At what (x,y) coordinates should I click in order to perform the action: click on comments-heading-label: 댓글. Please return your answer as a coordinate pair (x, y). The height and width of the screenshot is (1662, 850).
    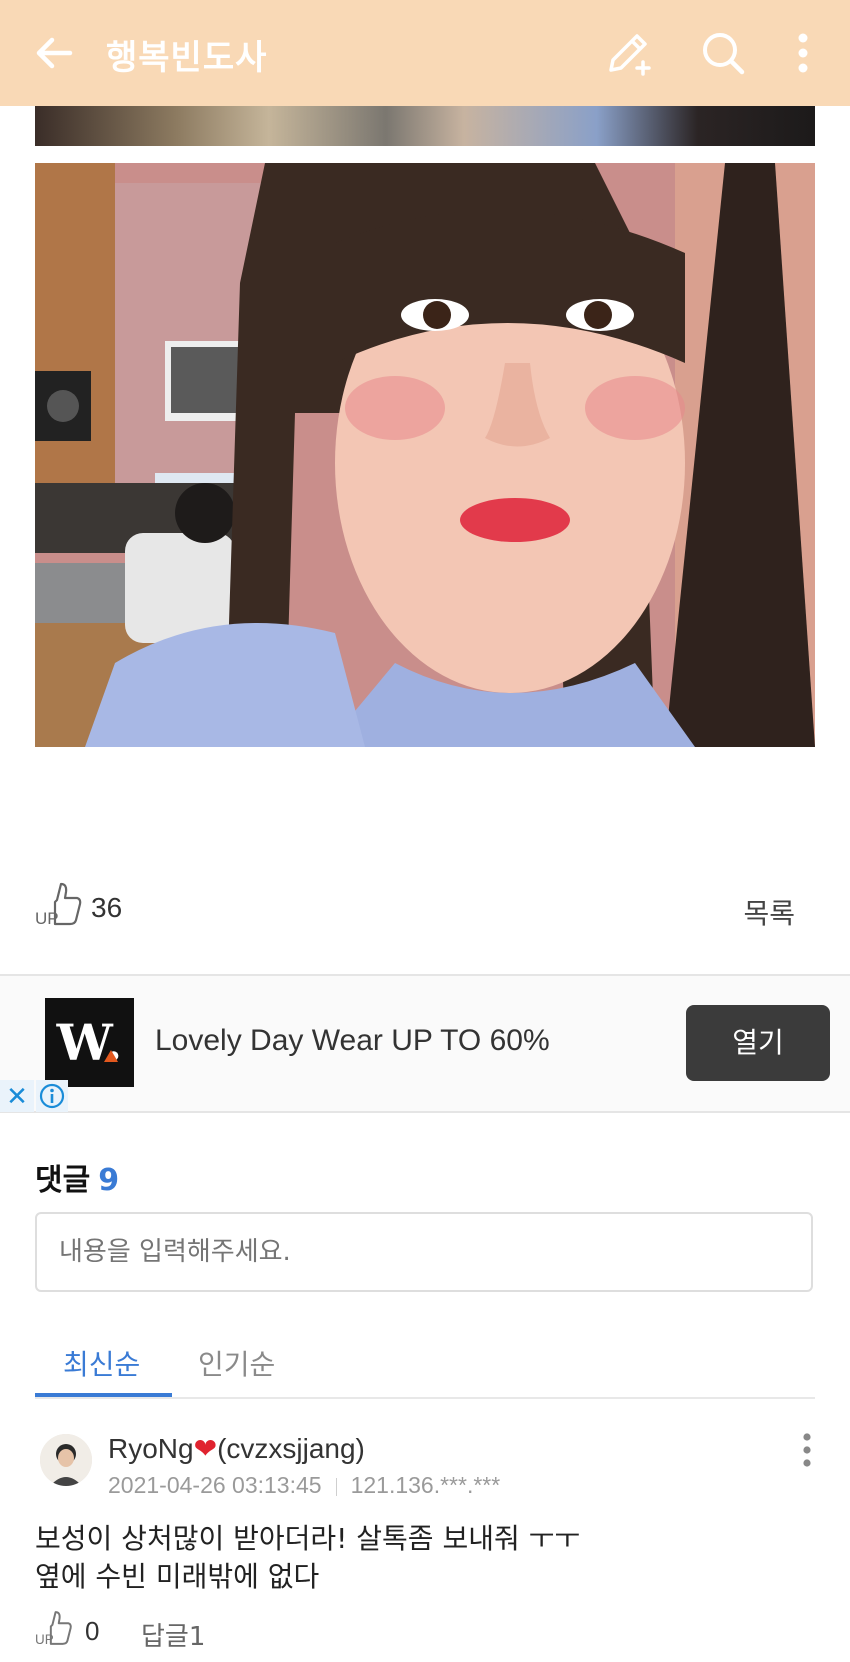
    Looking at the image, I should click on (63, 1180).